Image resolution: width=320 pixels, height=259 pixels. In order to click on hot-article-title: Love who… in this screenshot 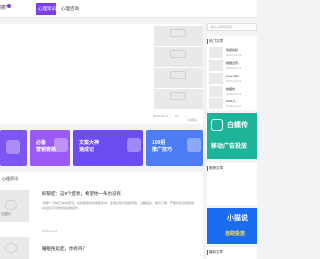, I will do `click(234, 76)`.